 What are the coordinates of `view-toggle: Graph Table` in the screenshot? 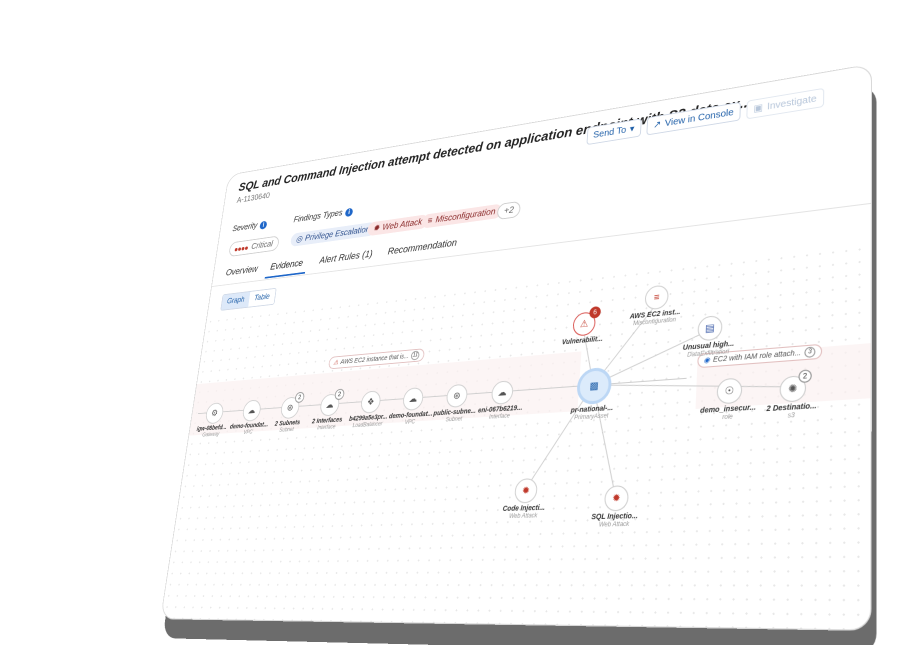 It's located at (248, 299).